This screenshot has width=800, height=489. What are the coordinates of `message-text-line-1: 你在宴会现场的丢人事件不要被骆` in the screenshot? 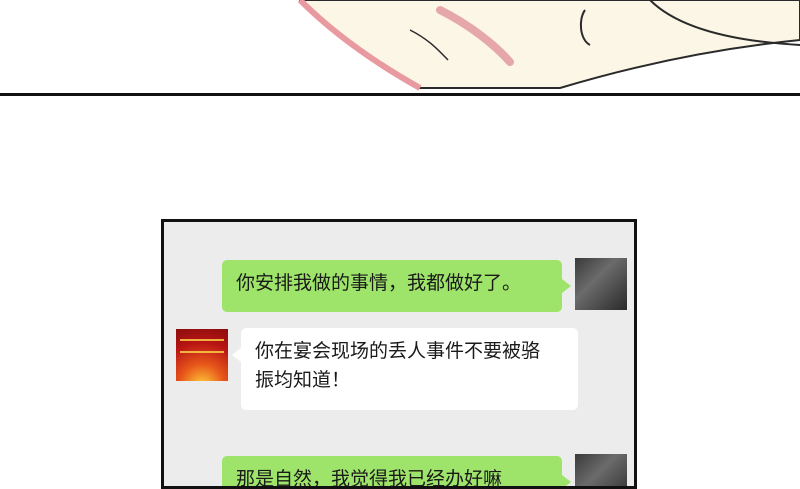 It's located at (398, 351).